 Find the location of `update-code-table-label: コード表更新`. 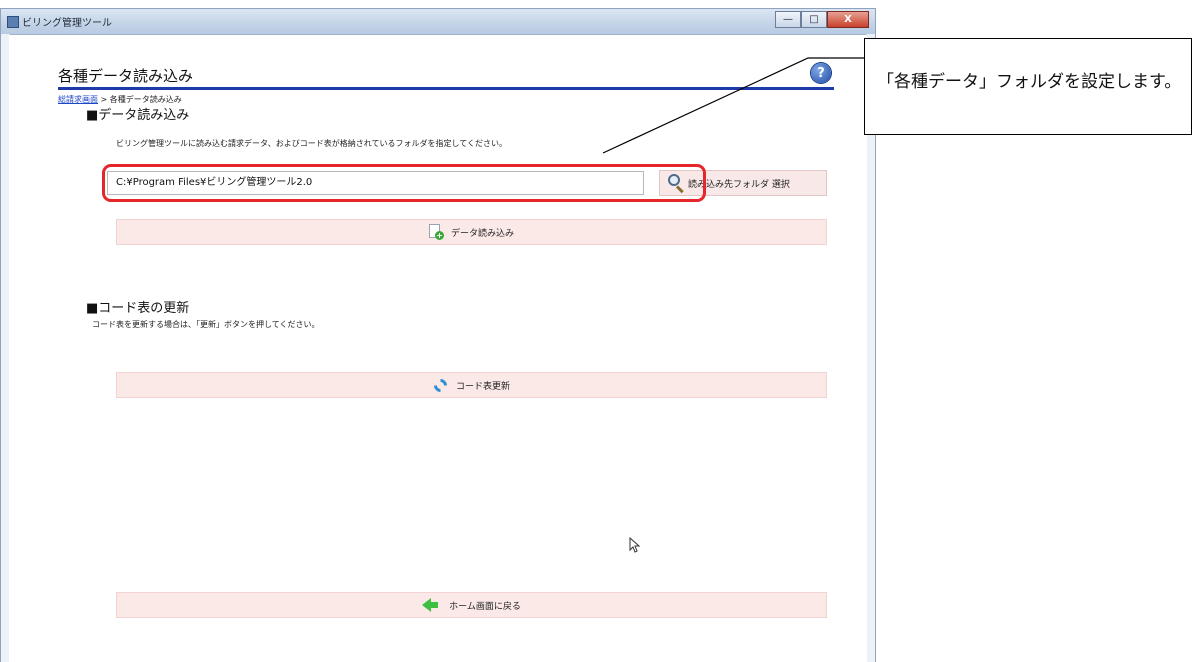

update-code-table-label: コード表更新 is located at coordinates (482, 386).